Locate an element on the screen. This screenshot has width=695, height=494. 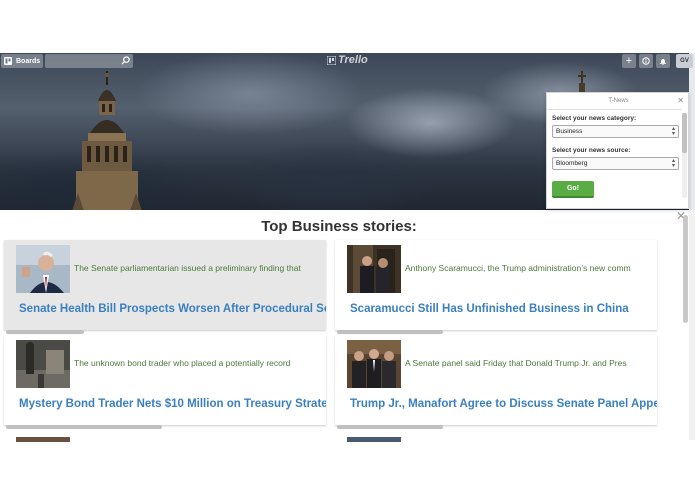
search-icon is located at coordinates (125, 60).